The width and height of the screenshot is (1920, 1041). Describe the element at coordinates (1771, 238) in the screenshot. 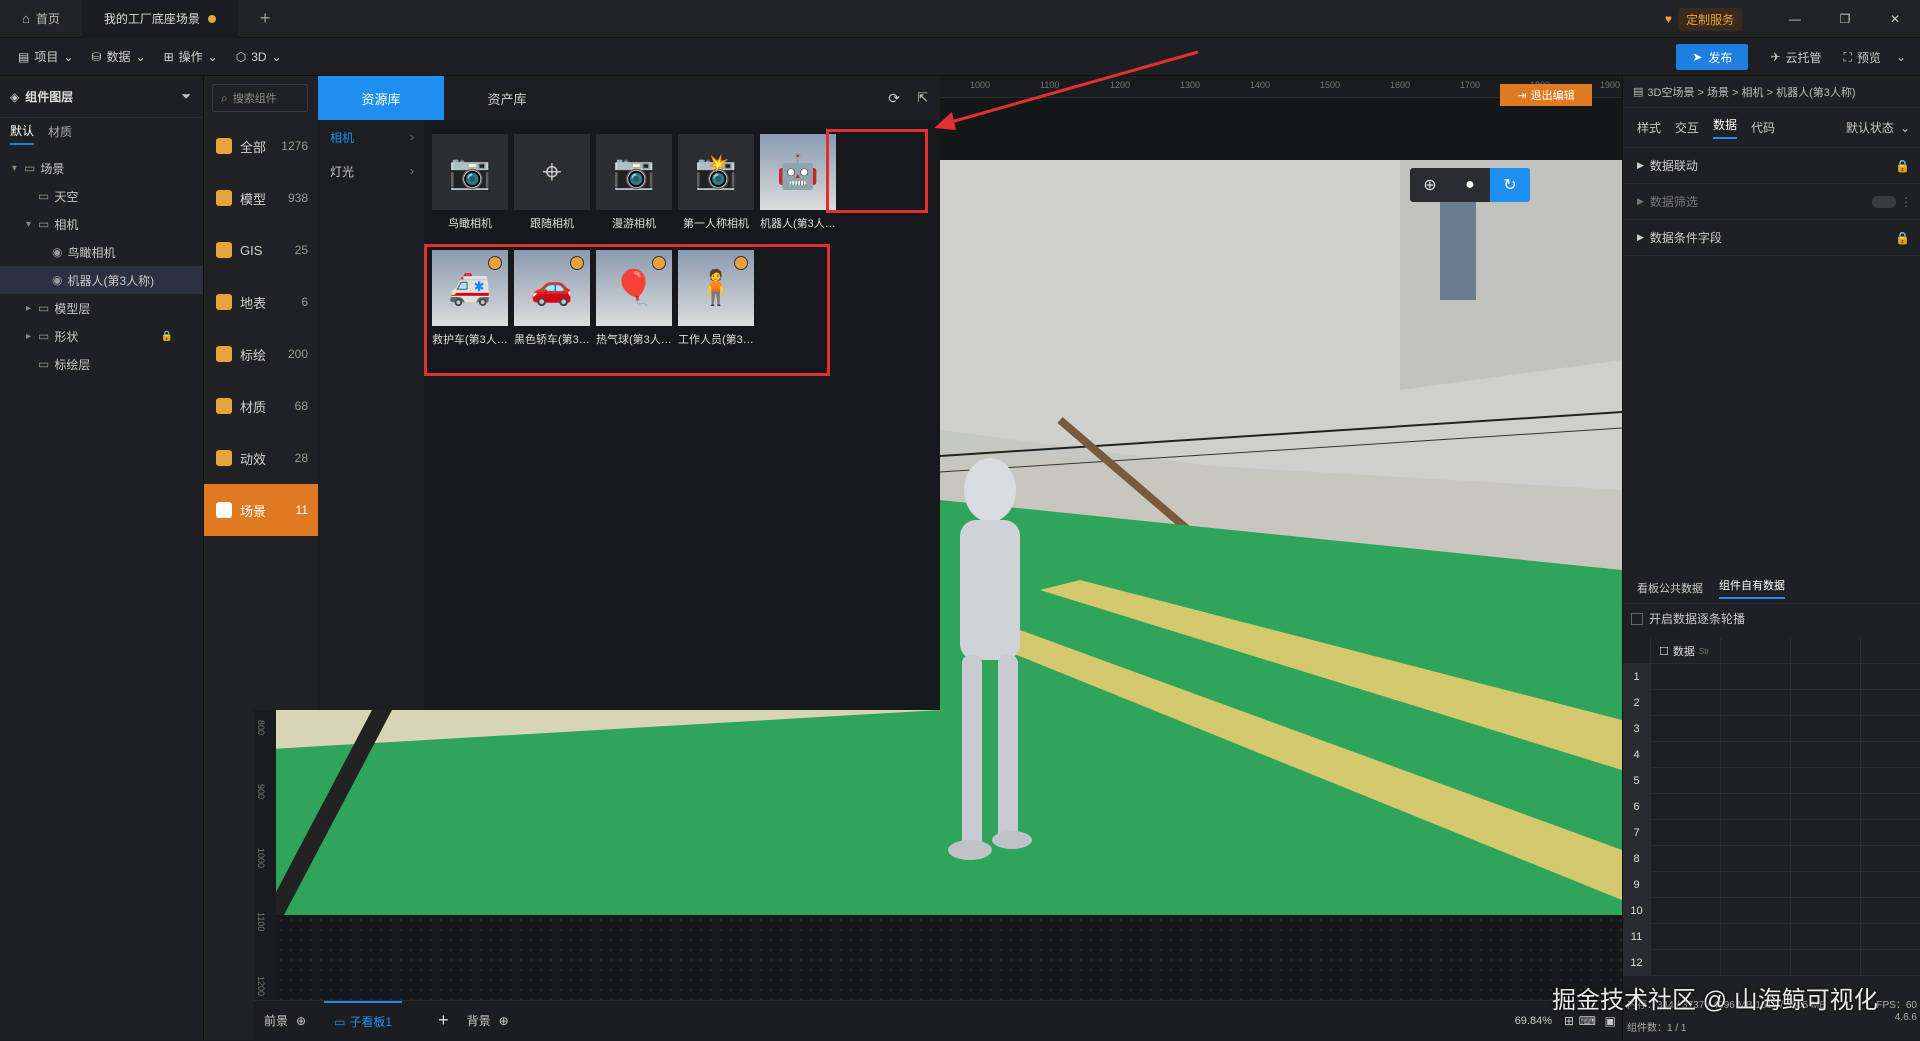

I see `section-data-condition: ▶ 数据条件字段 🔒` at that location.